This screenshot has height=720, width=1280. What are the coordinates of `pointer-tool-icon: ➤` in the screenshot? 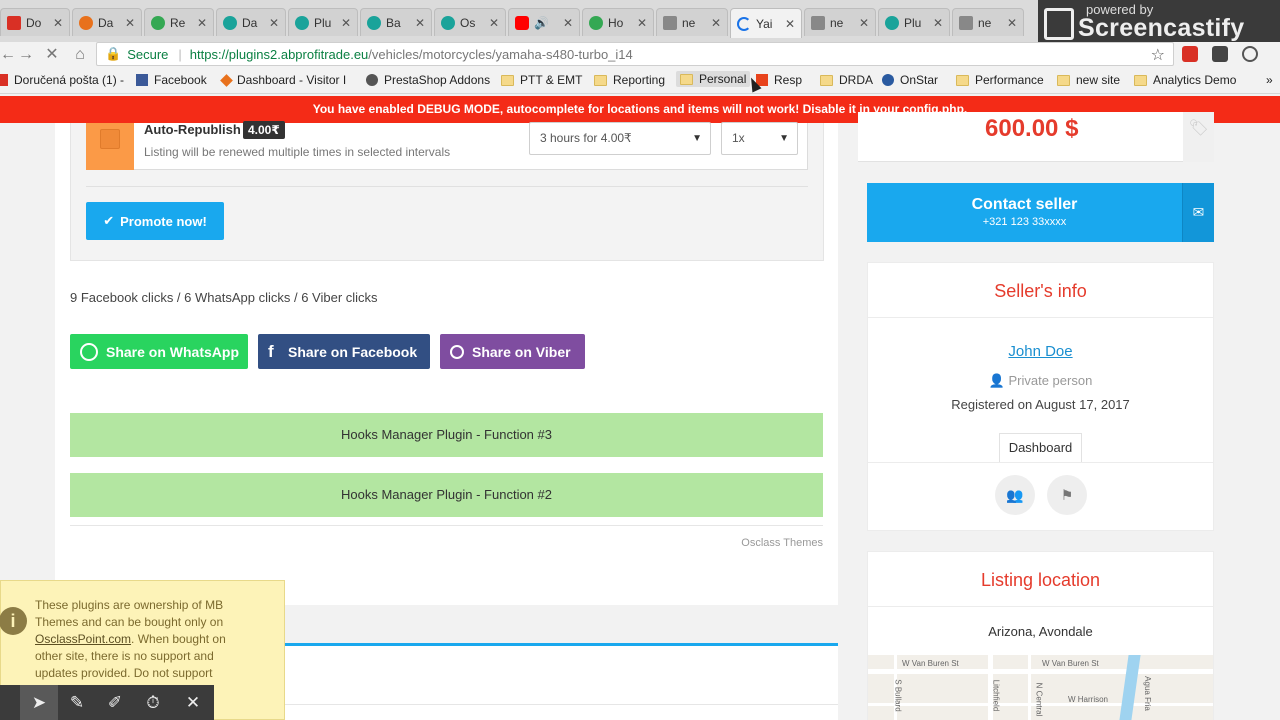 It's located at (39, 702).